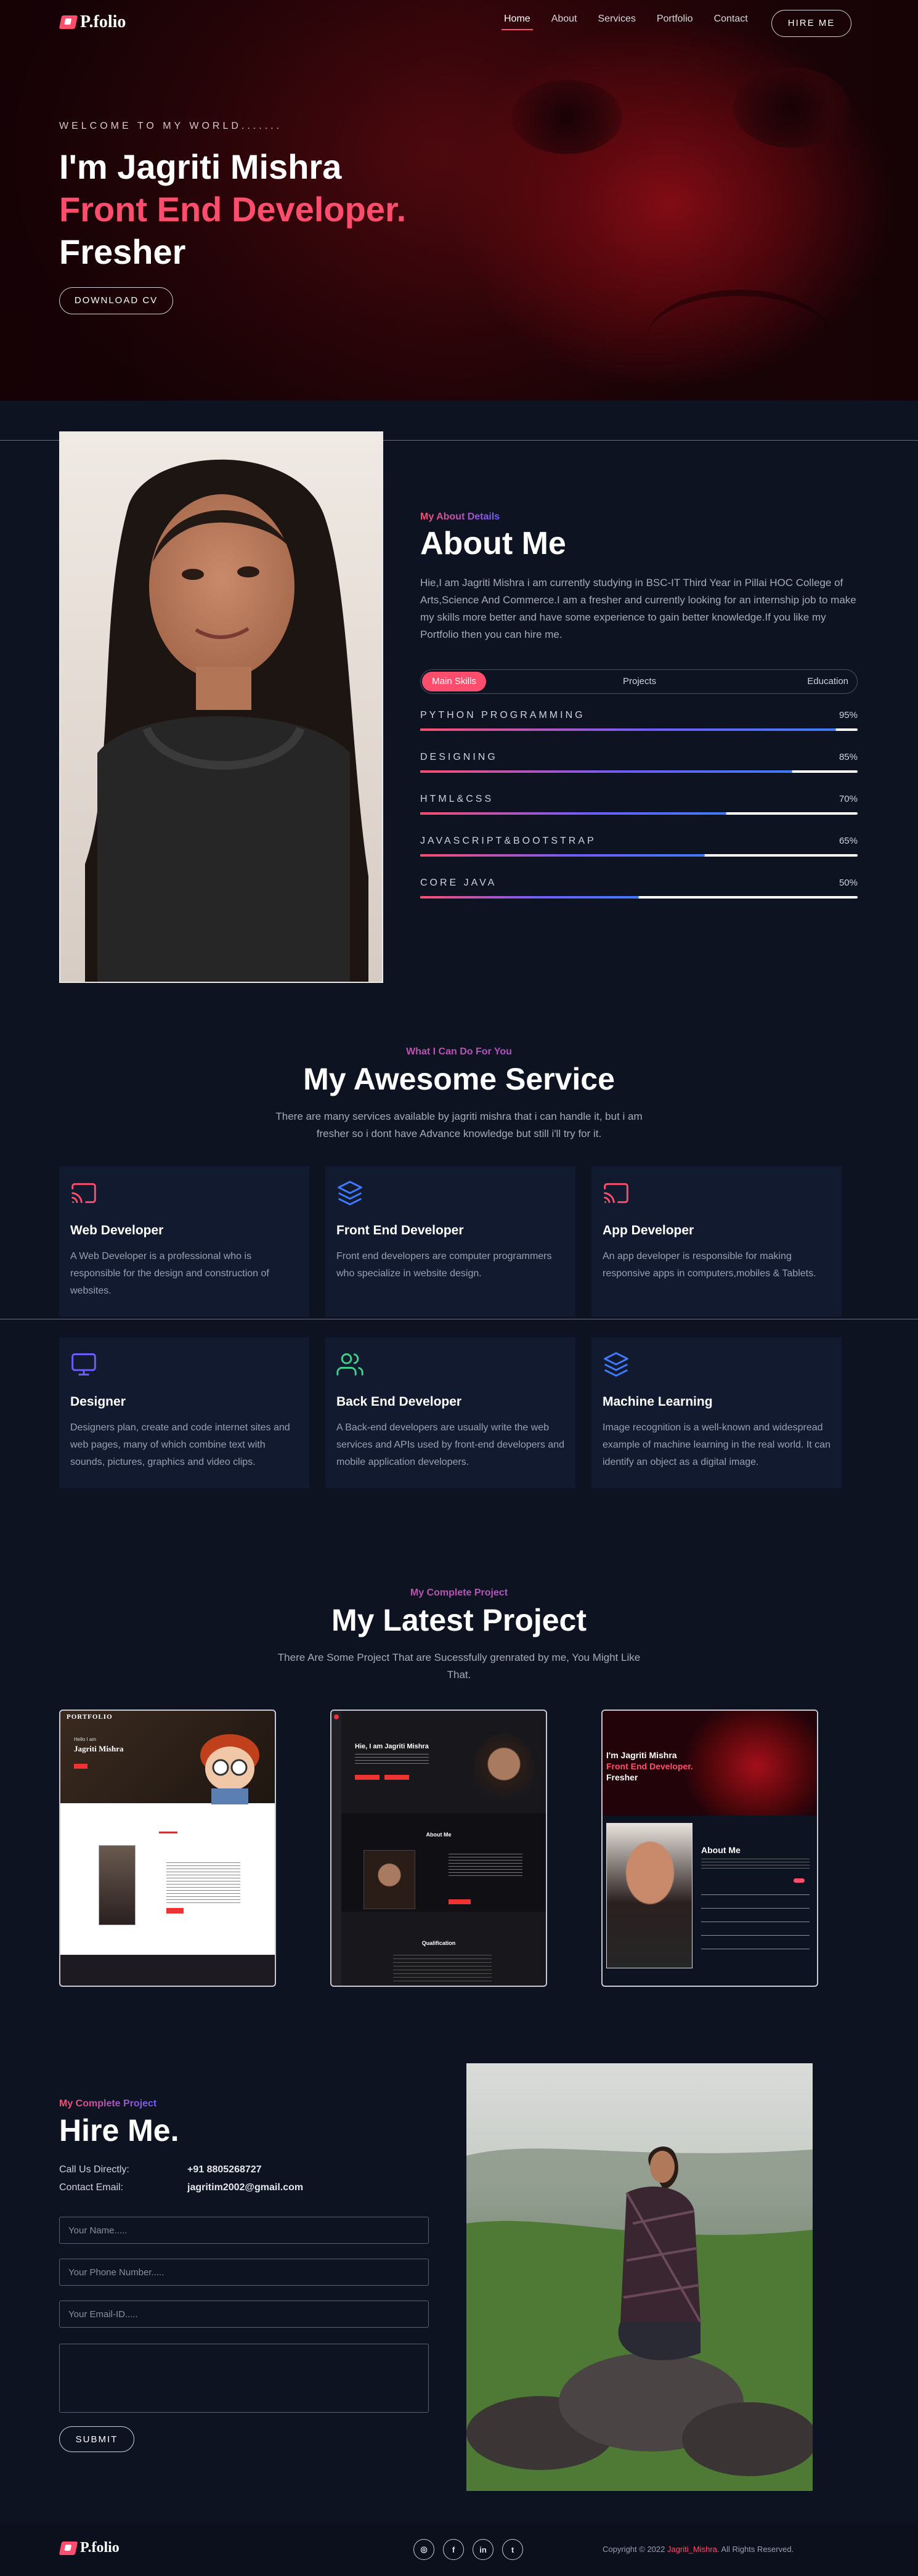 This screenshot has height=2576, width=918. What do you see at coordinates (639, 763) in the screenshot?
I see `skill-item: DESIGNING 85%` at bounding box center [639, 763].